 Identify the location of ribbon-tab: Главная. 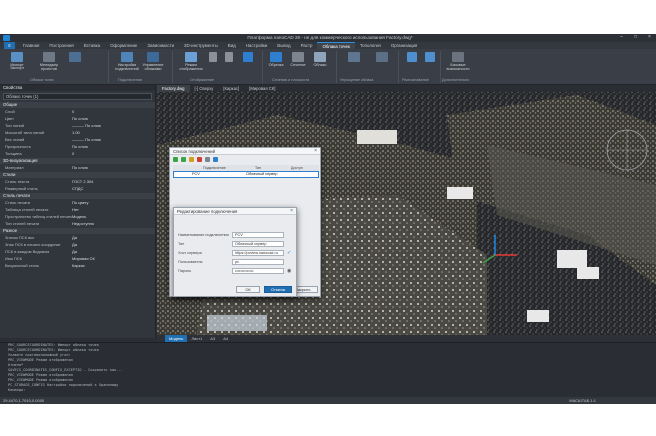
(31, 45).